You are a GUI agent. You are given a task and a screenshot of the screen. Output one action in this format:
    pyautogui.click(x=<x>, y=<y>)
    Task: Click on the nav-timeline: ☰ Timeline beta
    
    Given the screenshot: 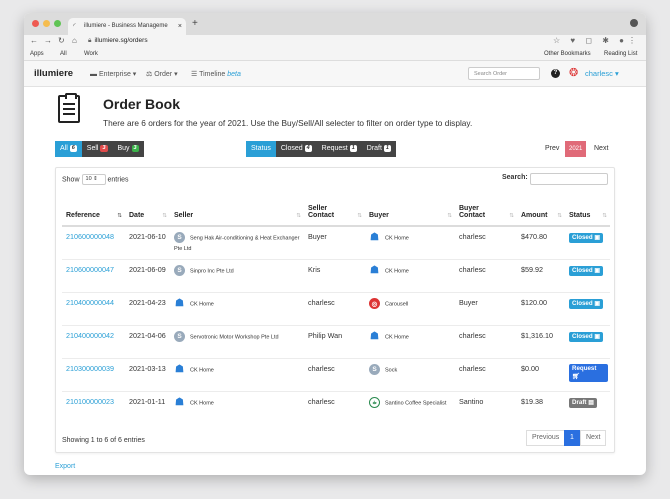 What is the action you would take?
    pyautogui.click(x=216, y=74)
    